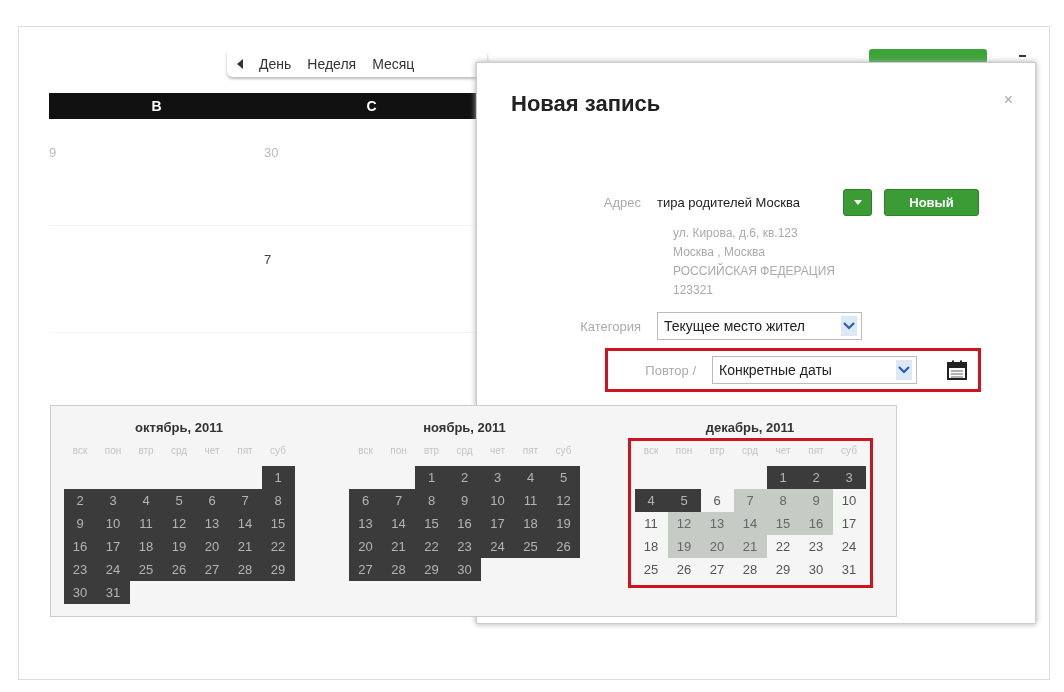 This screenshot has width=1064, height=692. What do you see at coordinates (332, 64) in the screenshot?
I see `view-tab: Неделя` at bounding box center [332, 64].